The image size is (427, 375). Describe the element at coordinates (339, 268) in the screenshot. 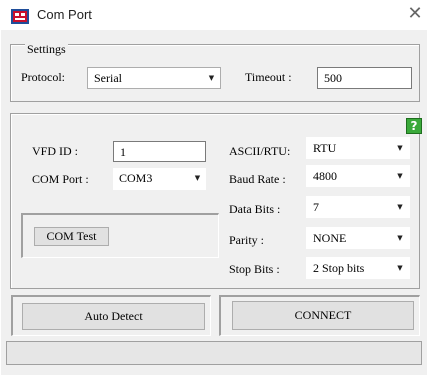

I see `stop-bits-value: 2 Stop bits` at that location.